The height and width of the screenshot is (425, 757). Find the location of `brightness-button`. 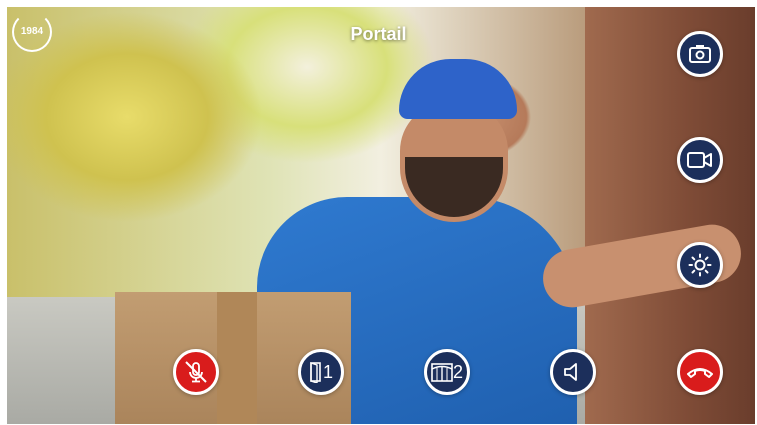

brightness-button is located at coordinates (700, 265).